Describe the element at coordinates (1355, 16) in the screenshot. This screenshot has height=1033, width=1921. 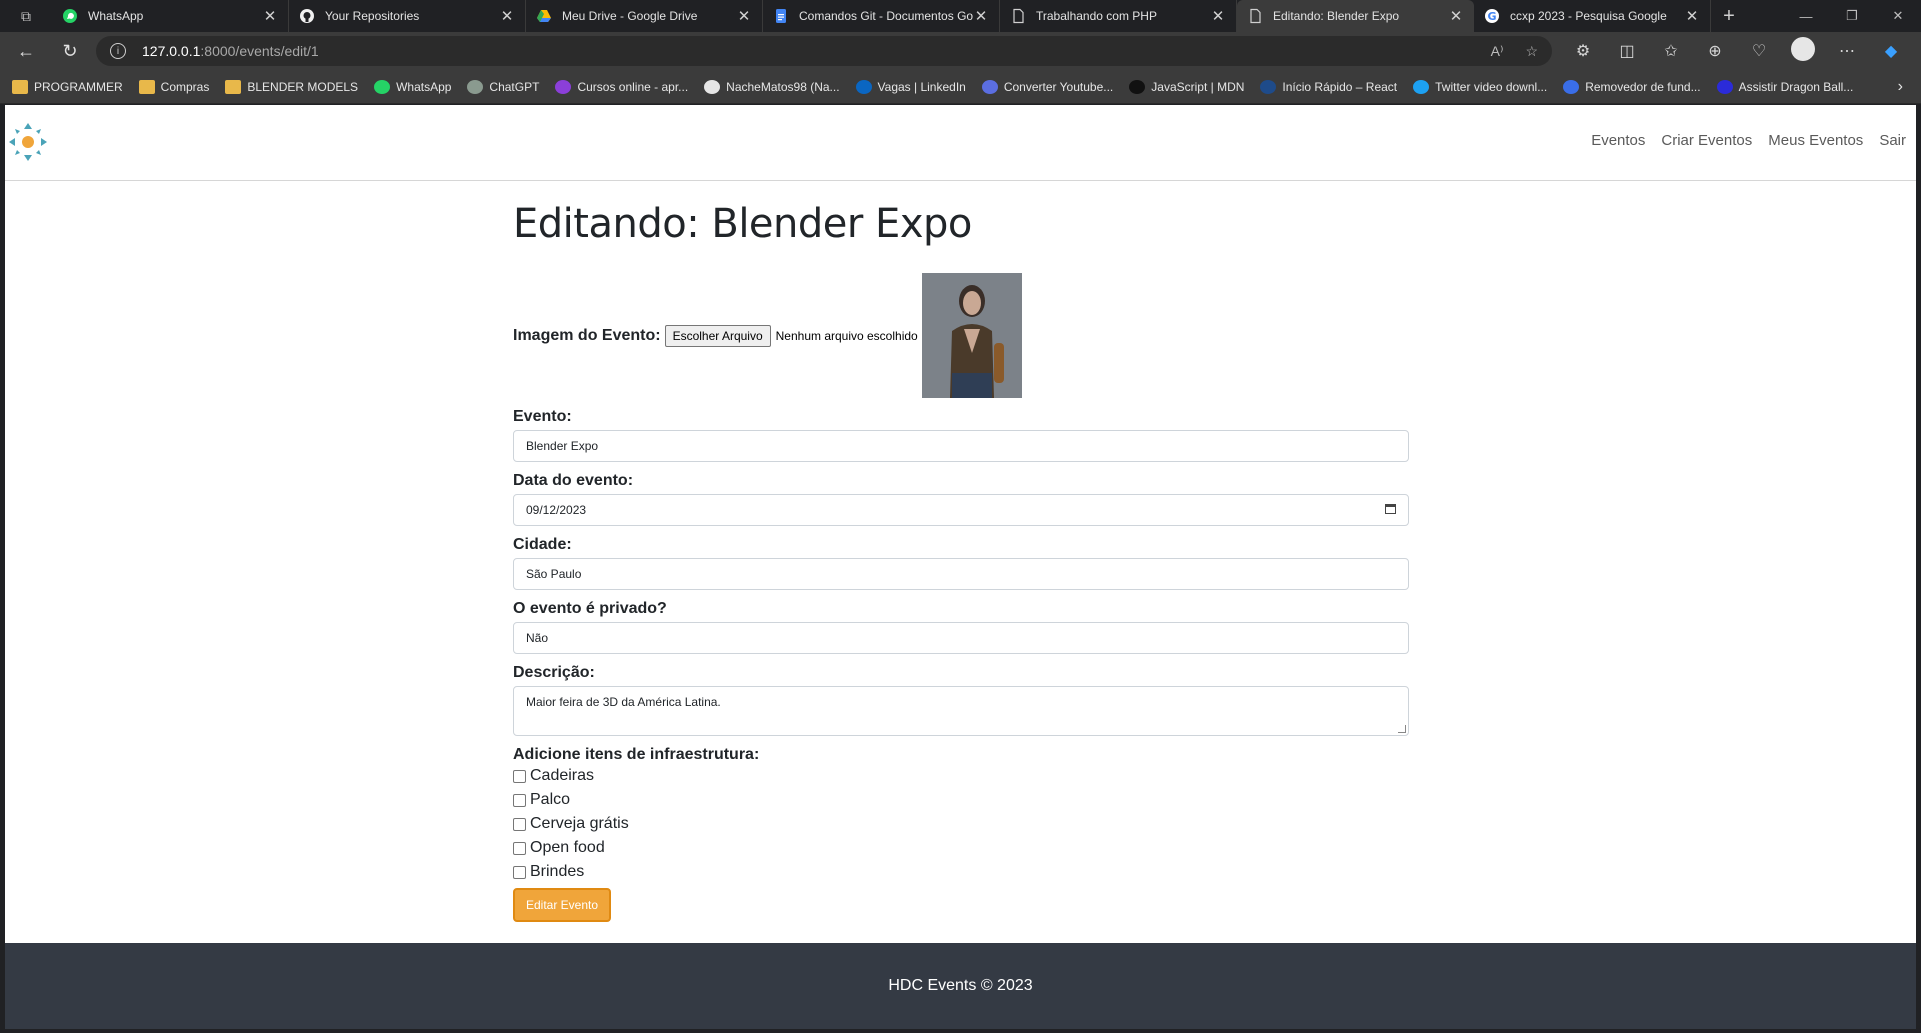
I see `tab-editando-blender-expo: Editando: Blender Expo ✕` at that location.